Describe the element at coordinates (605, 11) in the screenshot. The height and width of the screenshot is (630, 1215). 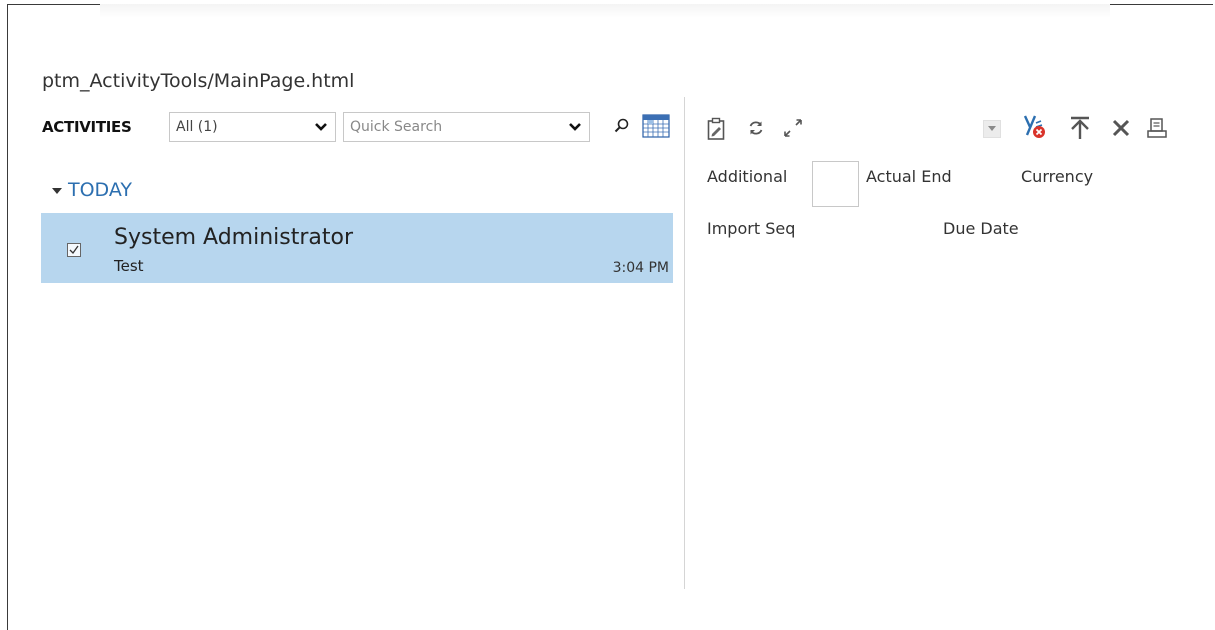
I see `top-shadow` at that location.